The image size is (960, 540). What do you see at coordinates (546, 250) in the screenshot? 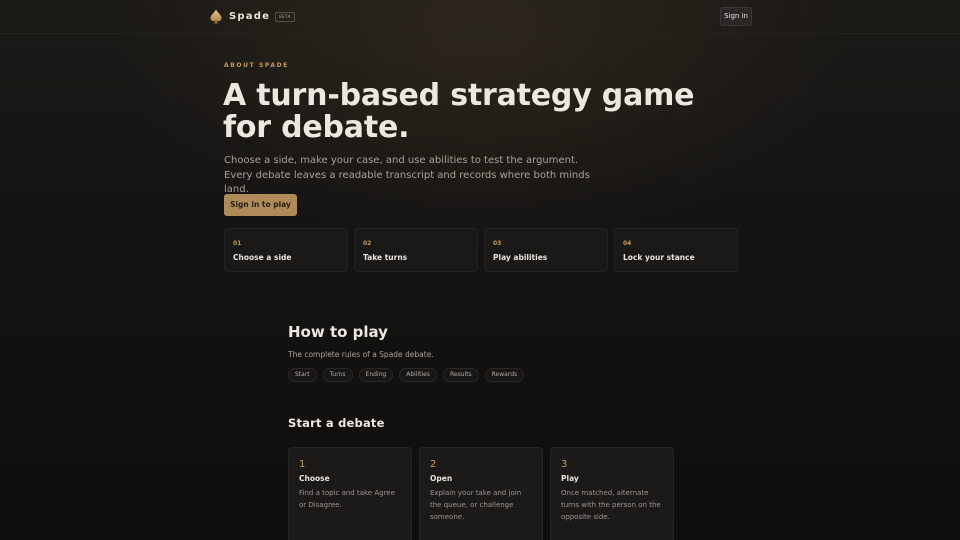
I see `step-card: 03 Play abilities` at bounding box center [546, 250].